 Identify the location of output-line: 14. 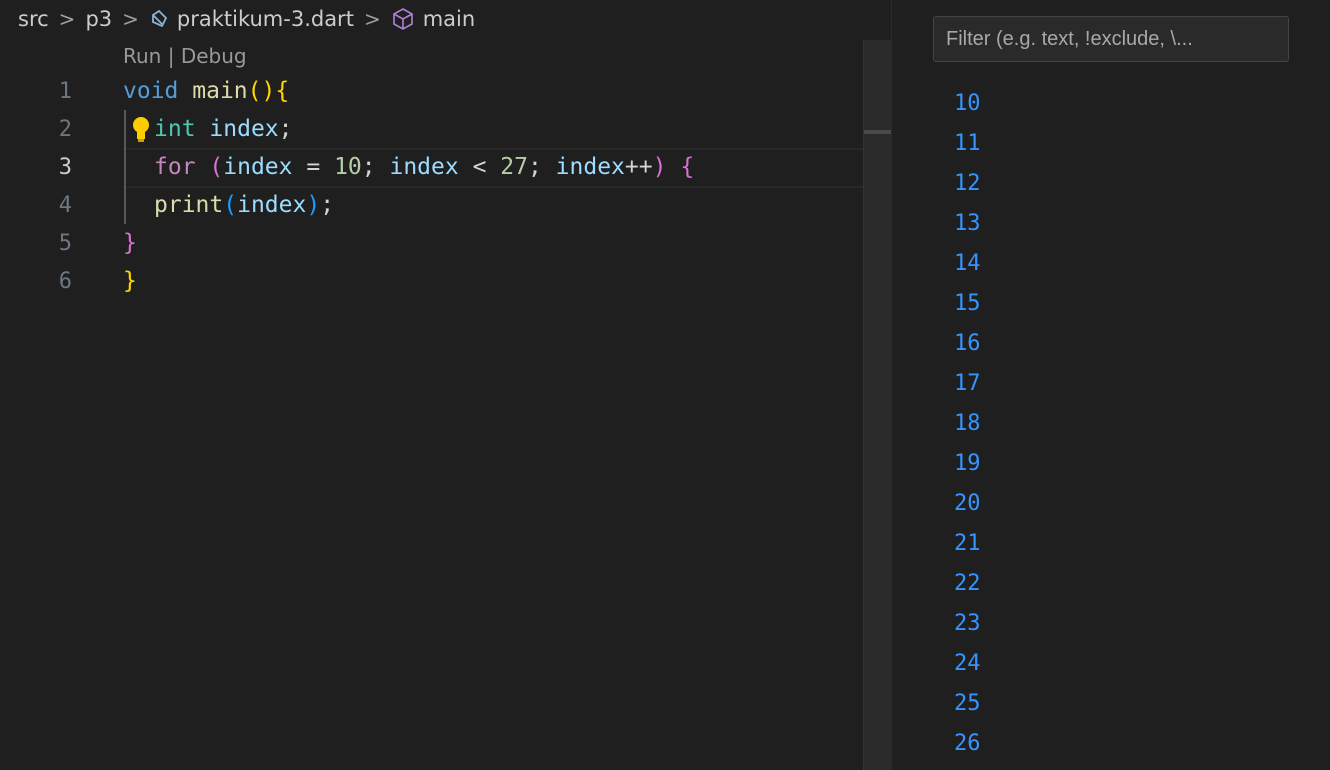
(967, 263).